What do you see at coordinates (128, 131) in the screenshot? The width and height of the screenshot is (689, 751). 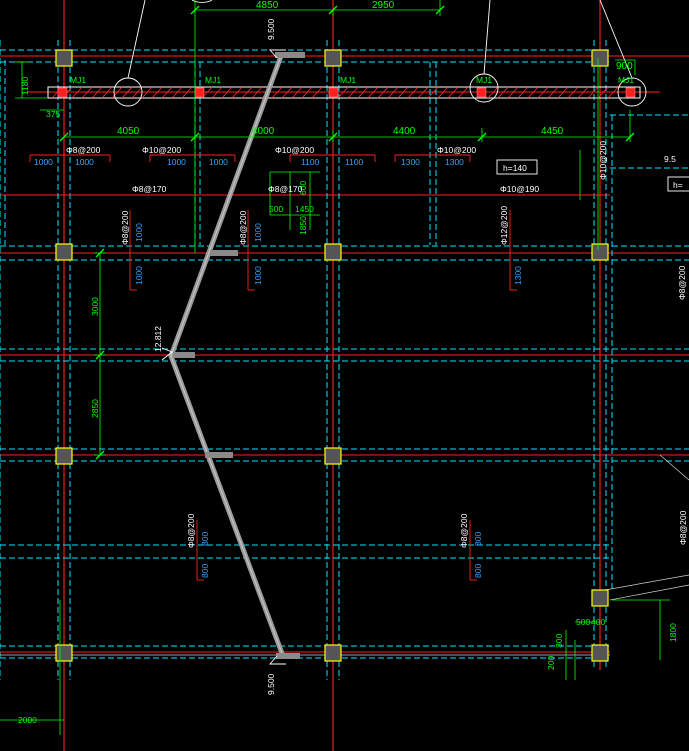 I see `dim-span-1: 4050` at bounding box center [128, 131].